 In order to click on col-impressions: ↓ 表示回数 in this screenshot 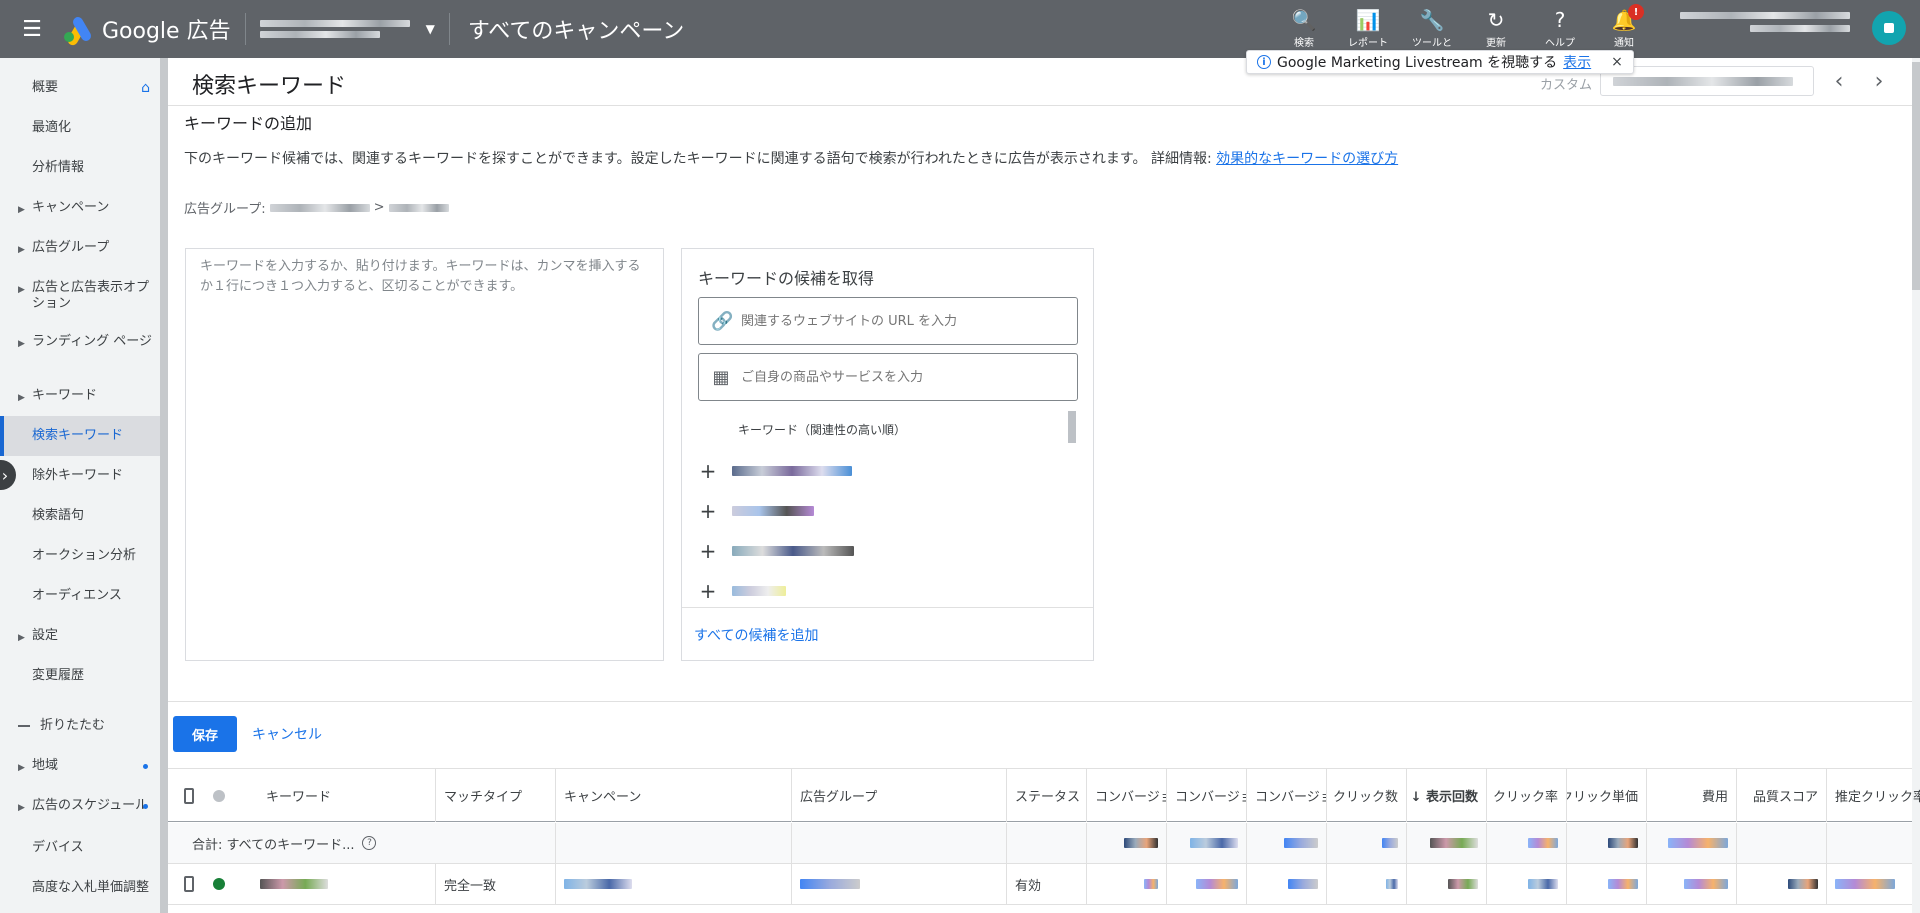, I will do `click(1447, 795)`.